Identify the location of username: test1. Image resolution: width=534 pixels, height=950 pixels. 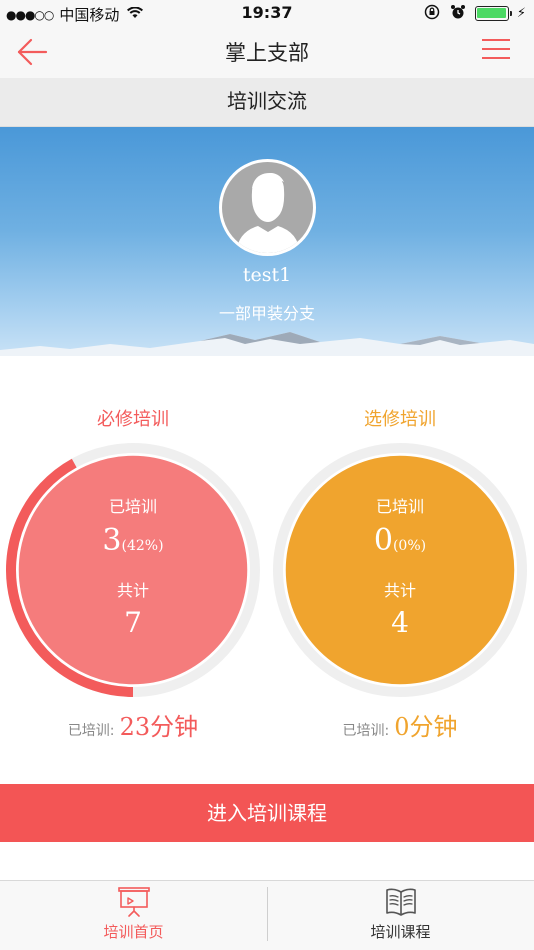
(267, 275).